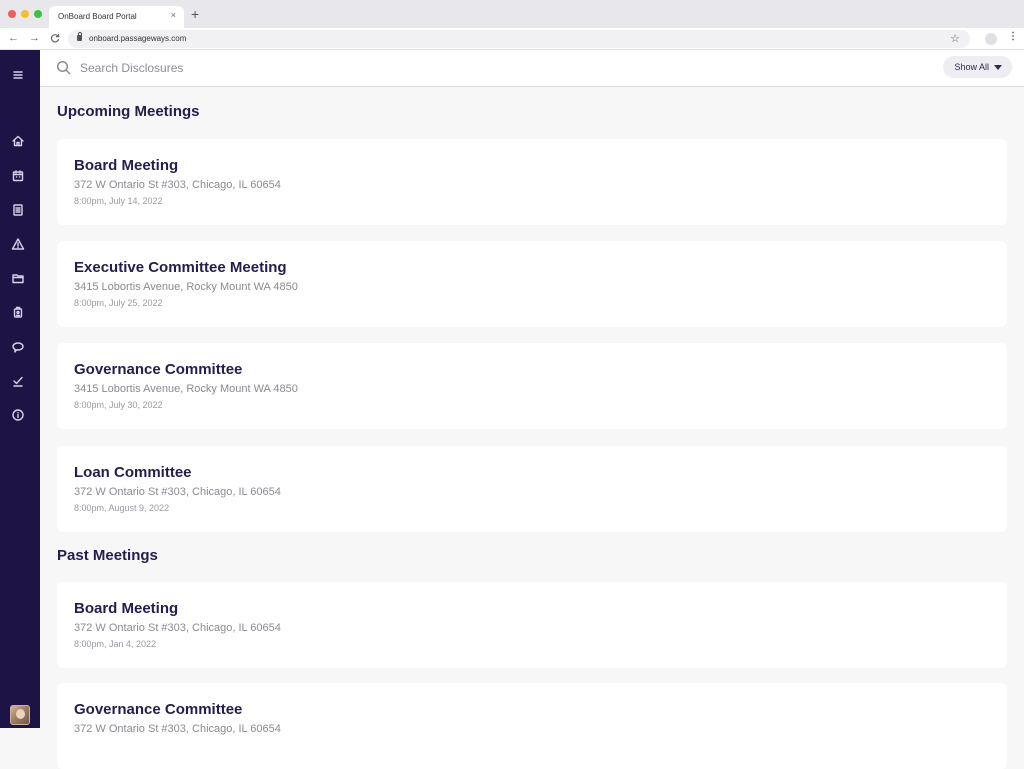 This screenshot has height=769, width=1024. What do you see at coordinates (25, 14) in the screenshot?
I see `minimize-window-button` at bounding box center [25, 14].